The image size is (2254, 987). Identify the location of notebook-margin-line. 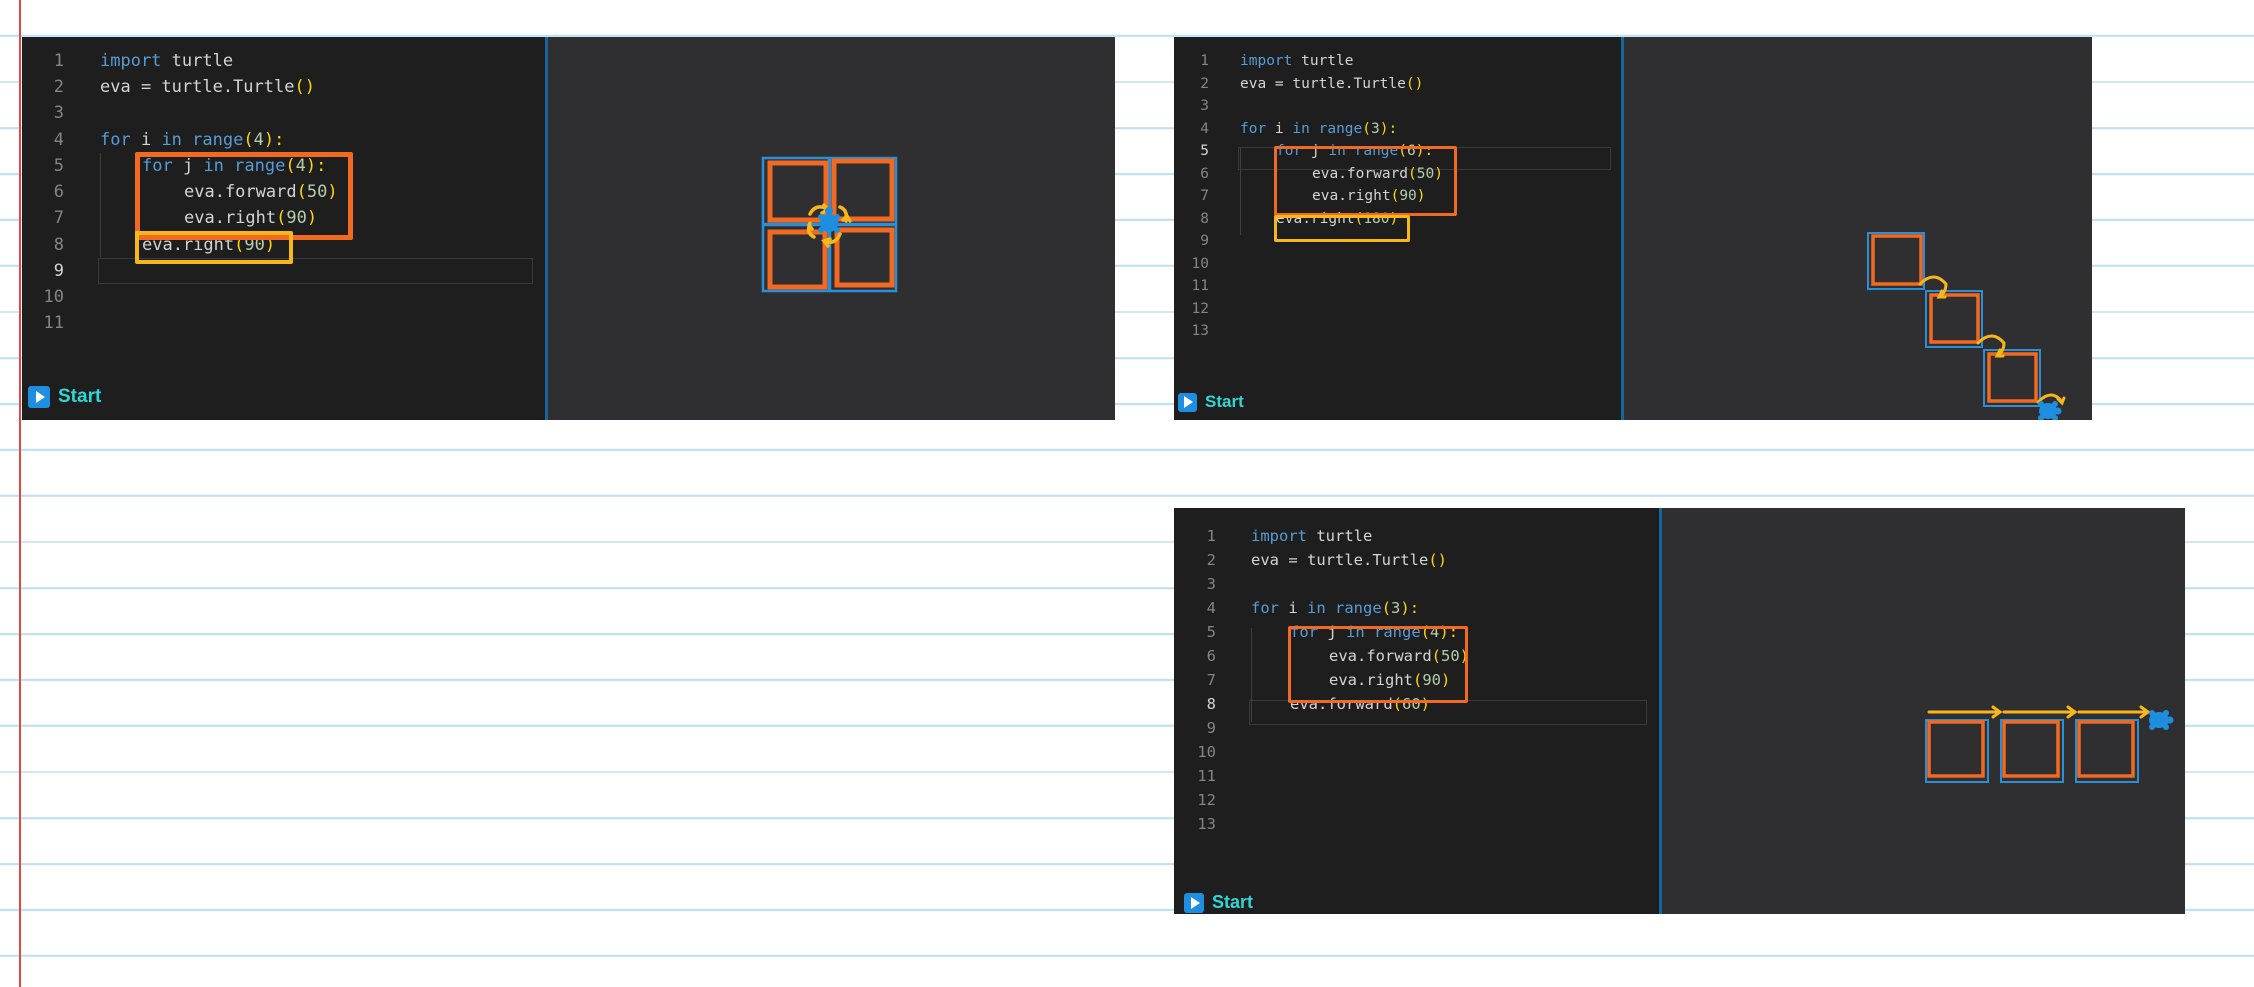
(20, 493).